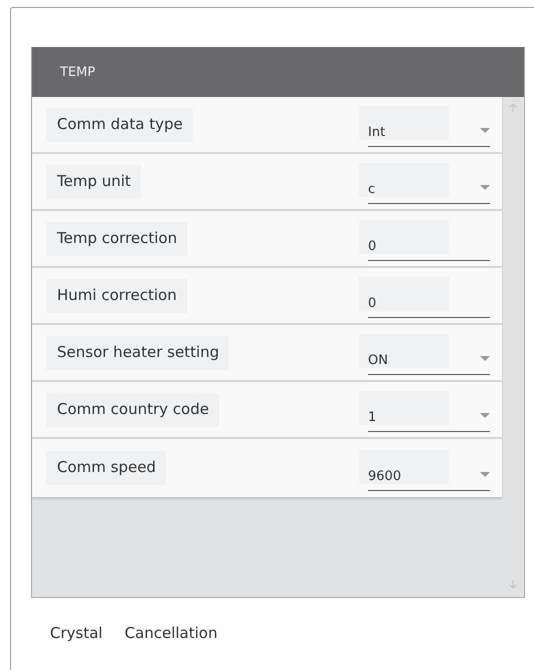 The image size is (534, 670). Describe the element at coordinates (132, 409) in the screenshot. I see `setting-label: Comm country code` at that location.